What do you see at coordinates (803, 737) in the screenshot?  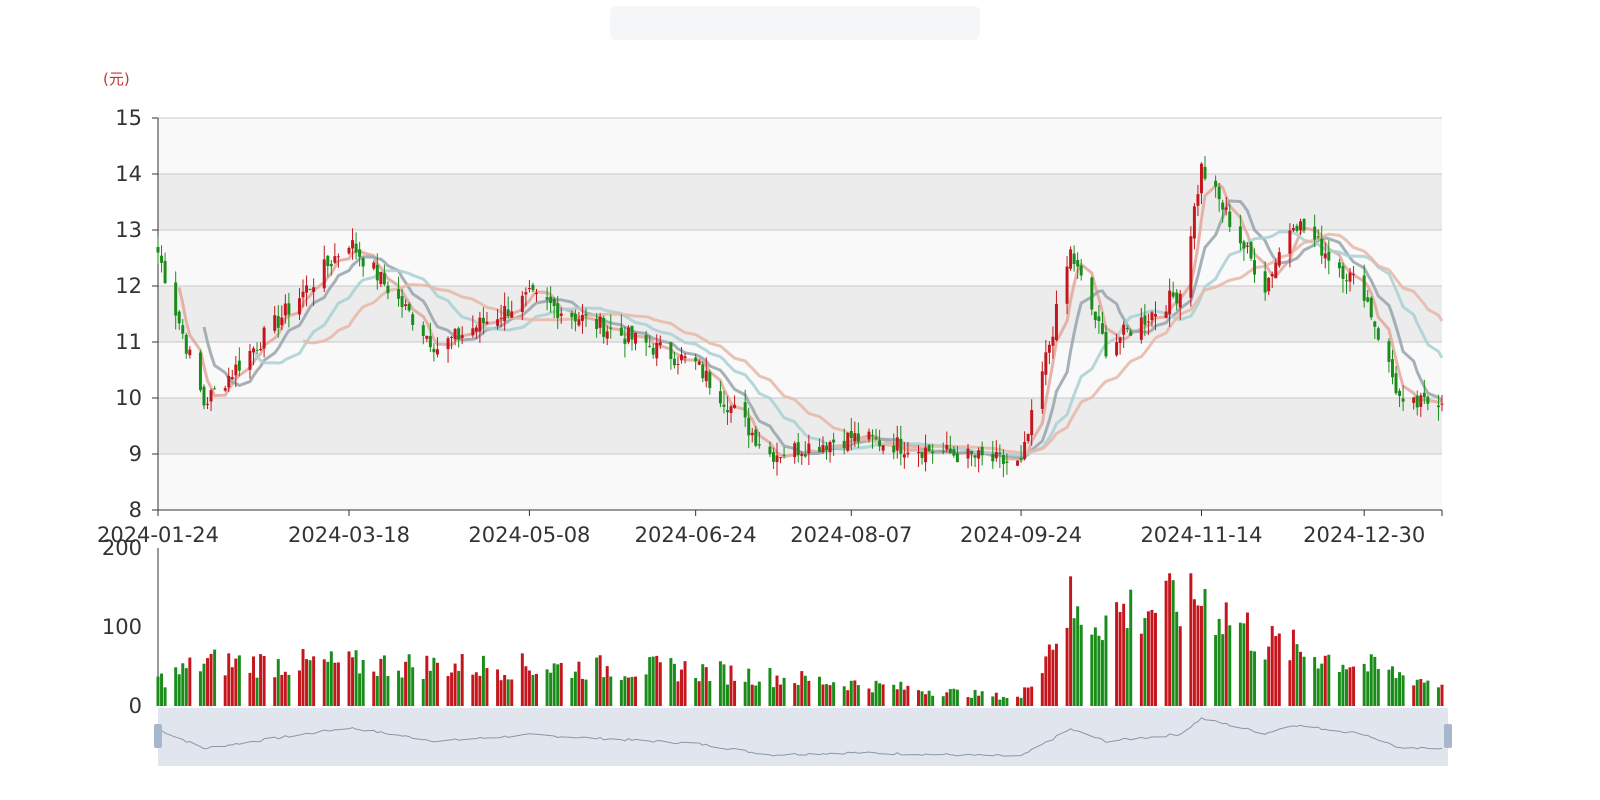 I see `data-zoom-slider` at bounding box center [803, 737].